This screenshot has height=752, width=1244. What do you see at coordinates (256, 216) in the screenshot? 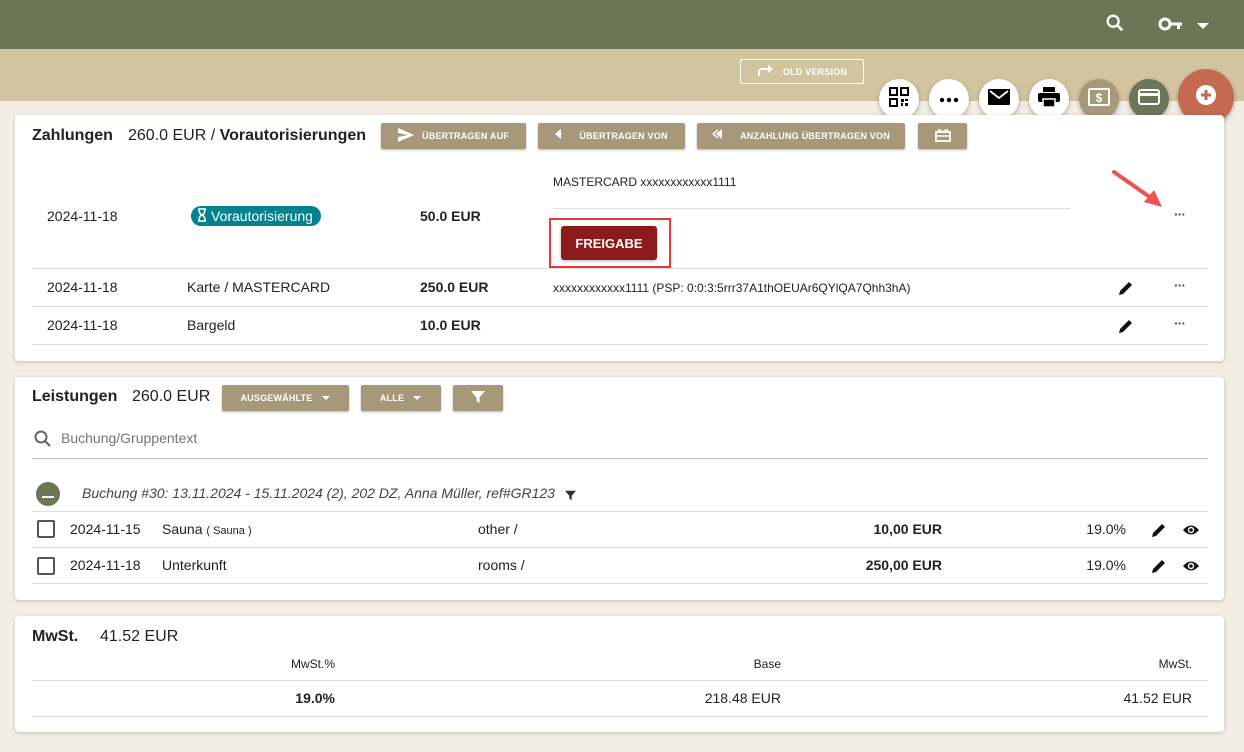
I see `preauth-badge: Vorautorisierung` at bounding box center [256, 216].